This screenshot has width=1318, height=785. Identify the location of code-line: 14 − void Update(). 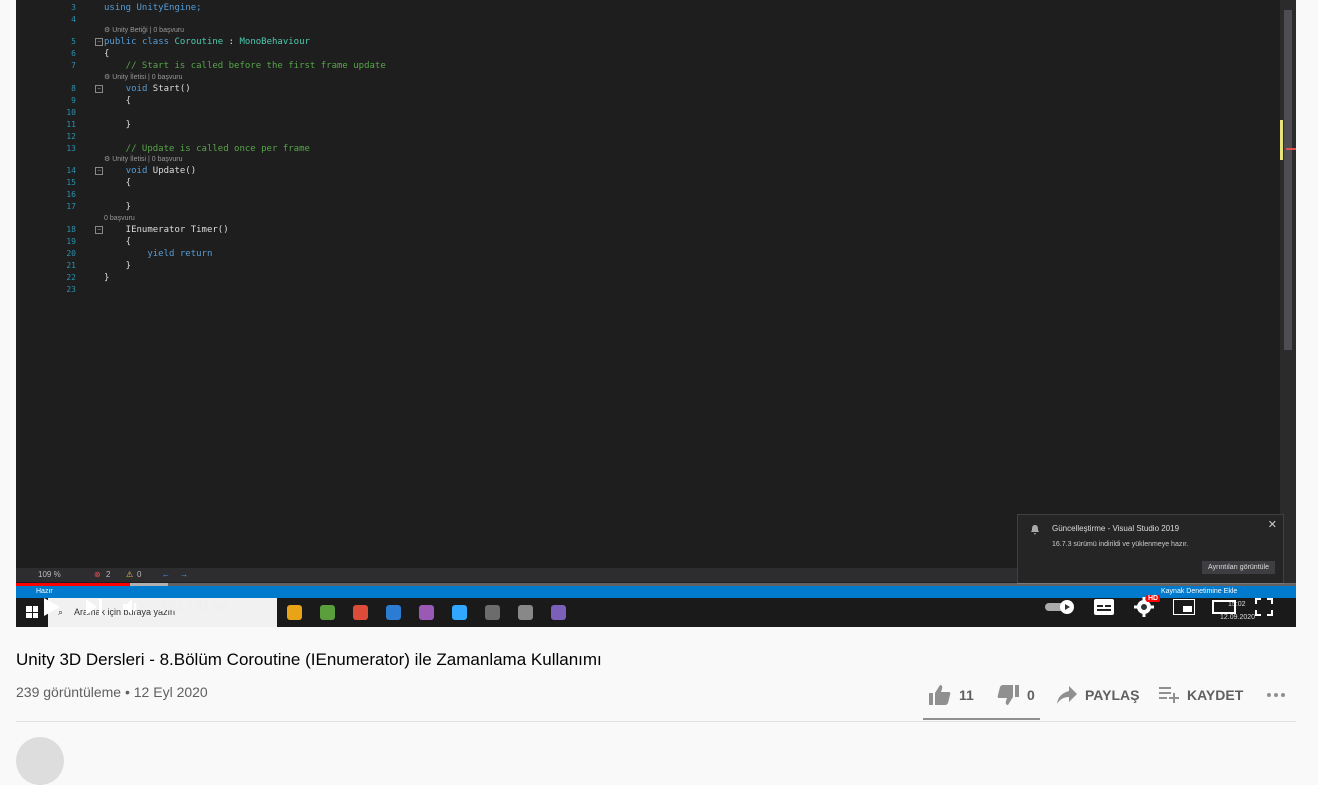
(648, 171).